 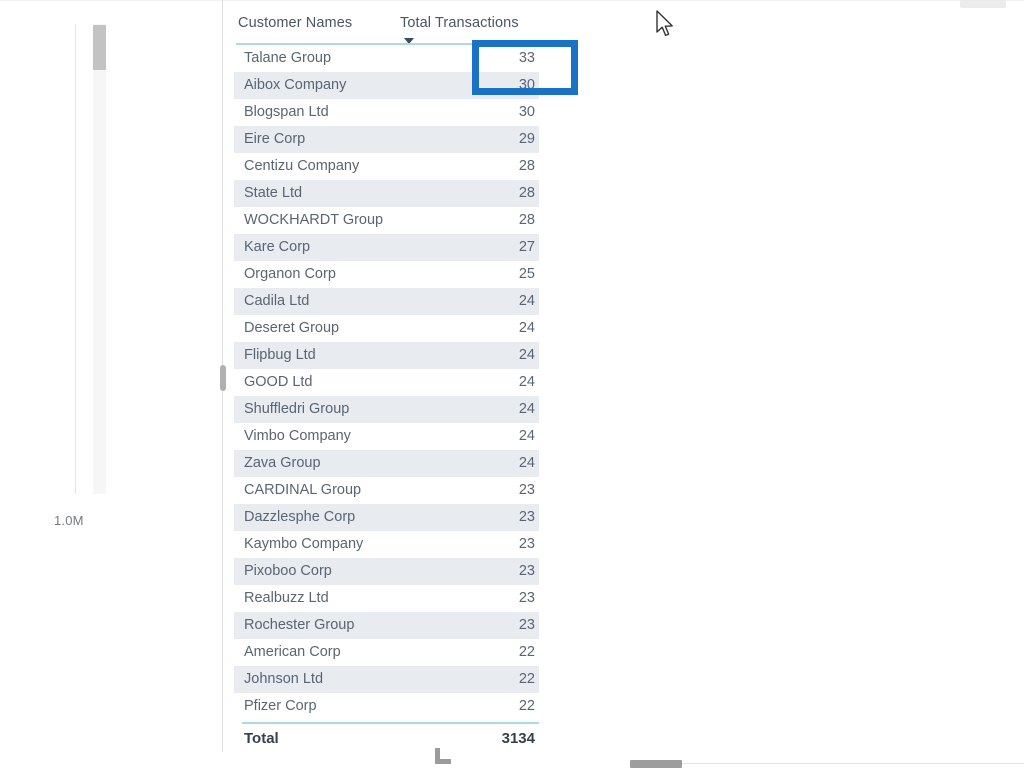 I want to click on cell-total-transactions: 33, so click(x=526, y=58).